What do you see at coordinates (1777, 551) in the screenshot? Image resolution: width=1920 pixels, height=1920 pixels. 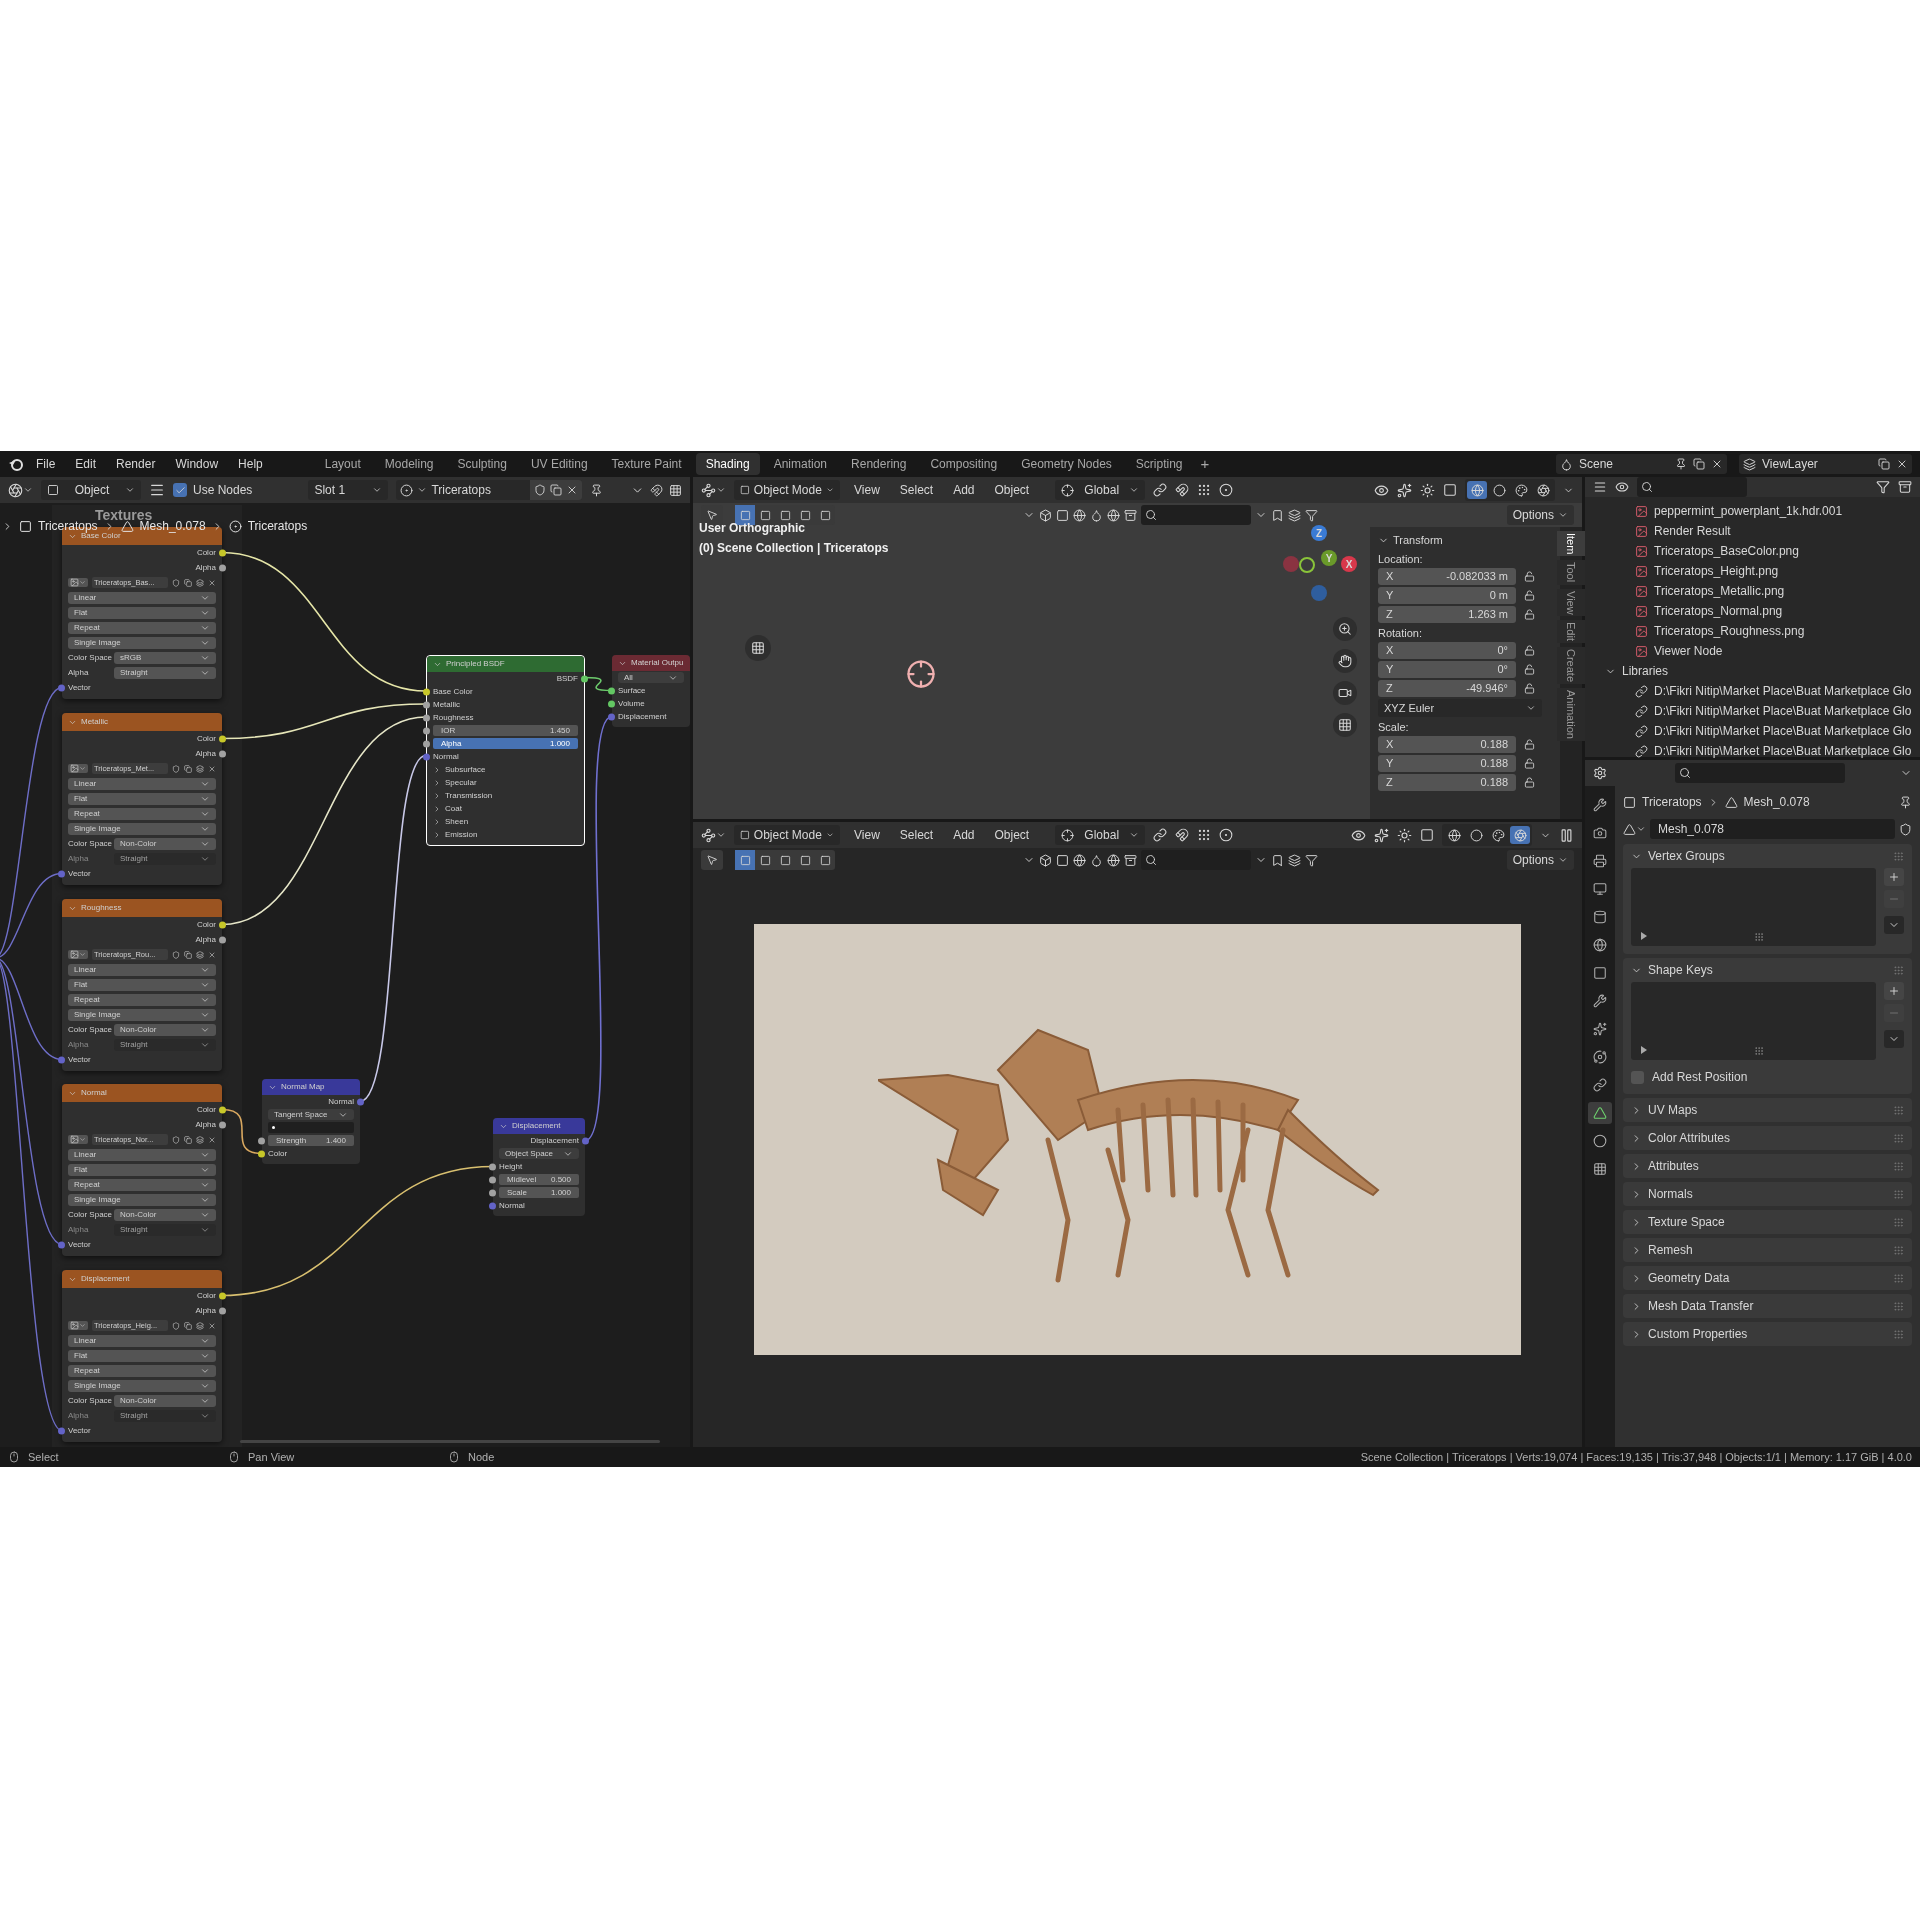 I see `outliner-item: Triceratops_BaseColor.png` at bounding box center [1777, 551].